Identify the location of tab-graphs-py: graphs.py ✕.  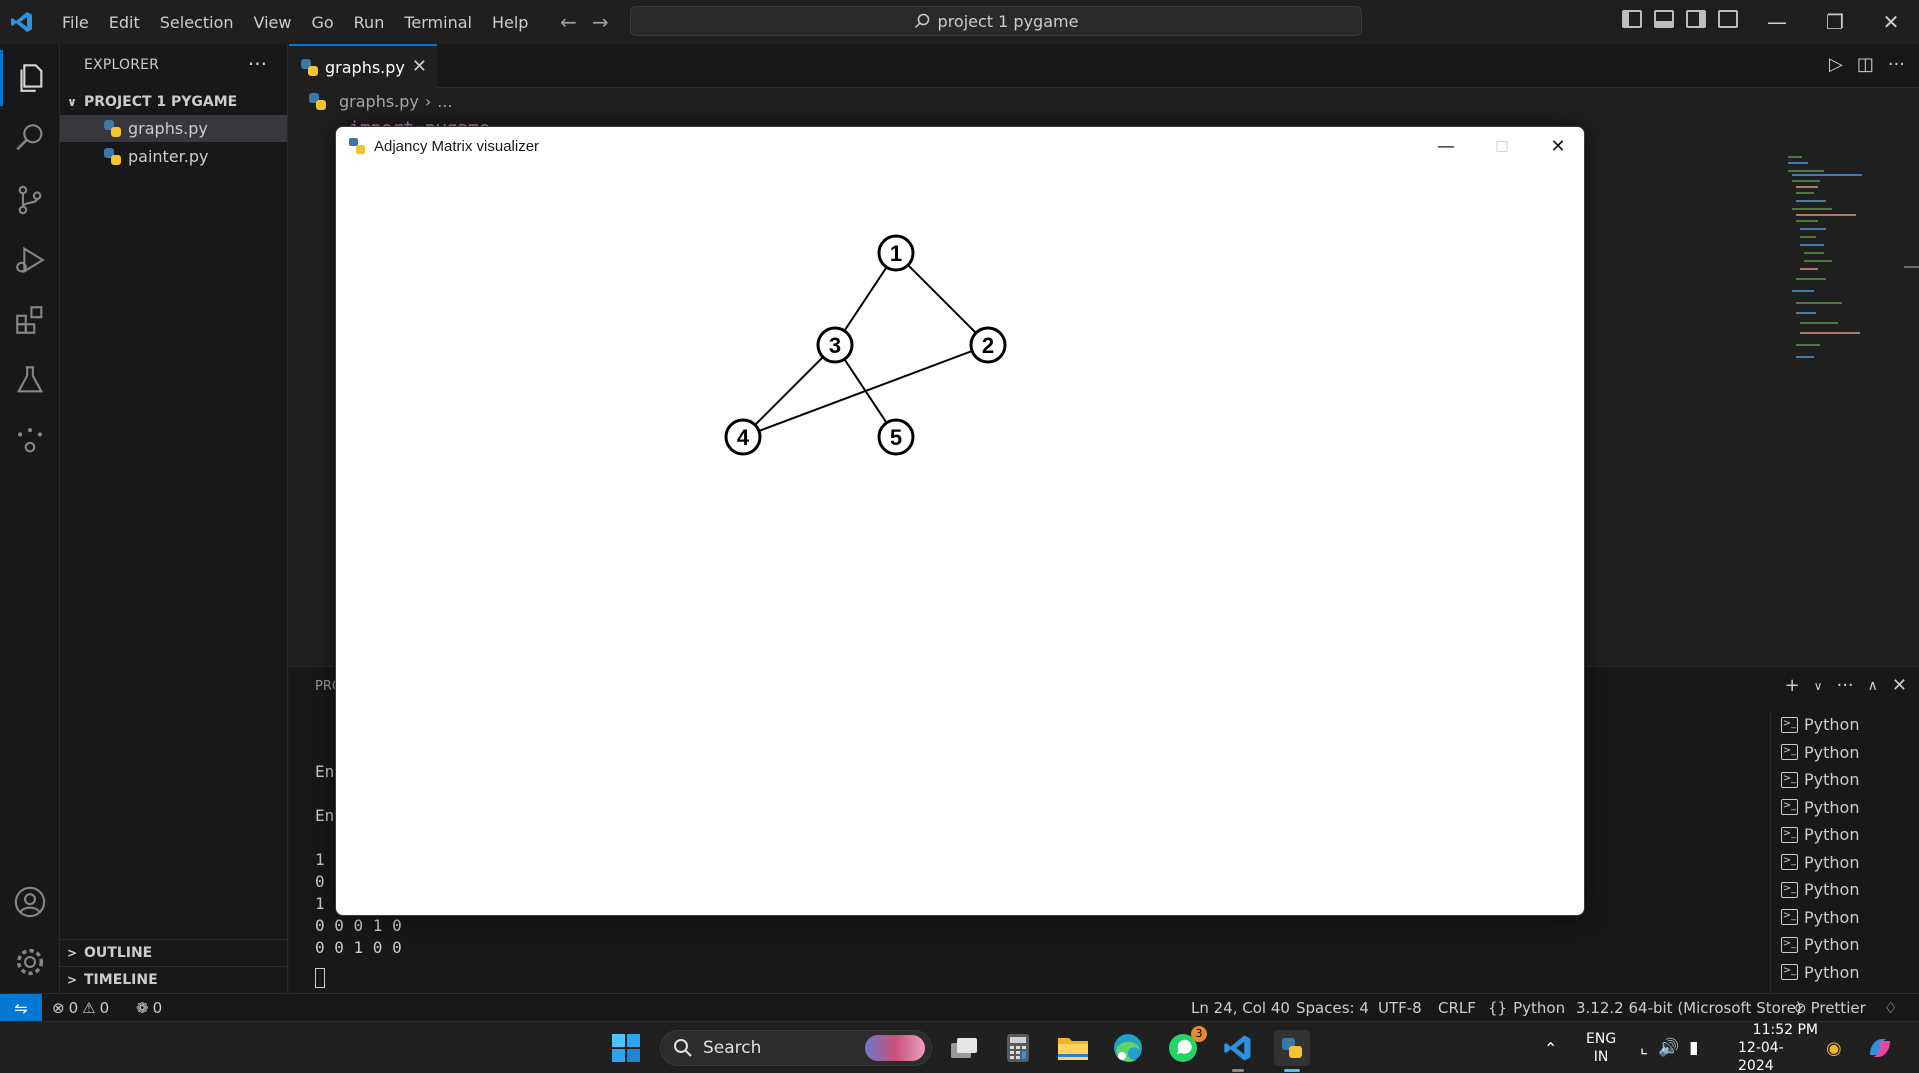
(363, 66).